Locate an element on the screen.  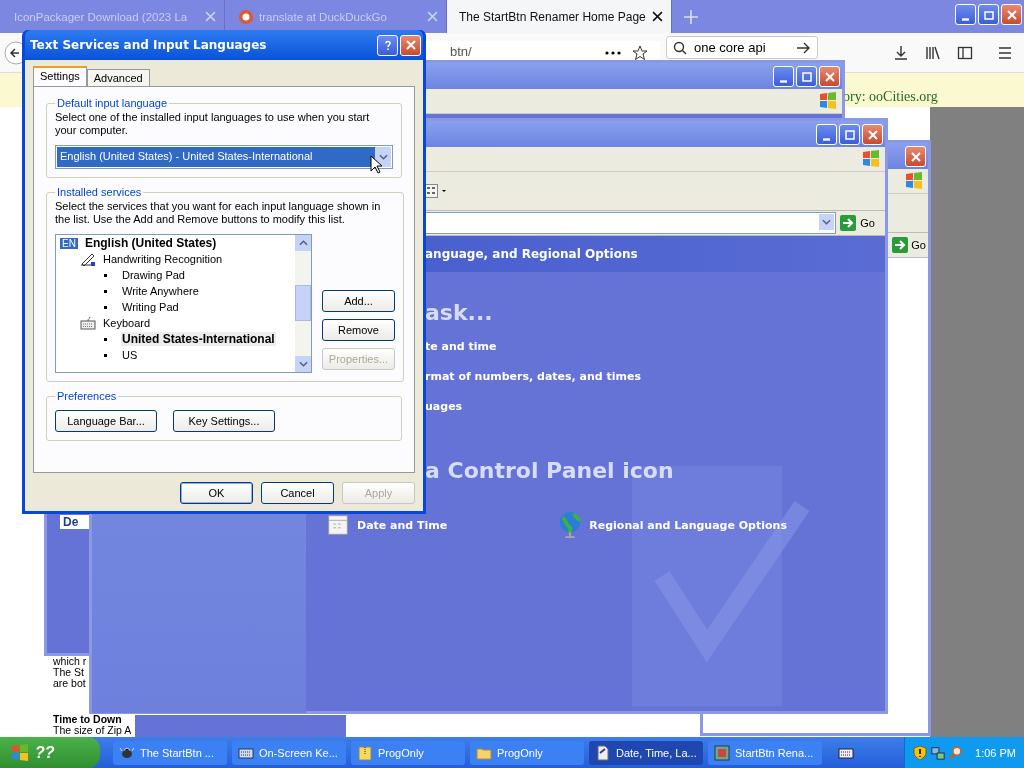
dialog-title: Text Services and Input Languages is located at coordinates (149, 45).